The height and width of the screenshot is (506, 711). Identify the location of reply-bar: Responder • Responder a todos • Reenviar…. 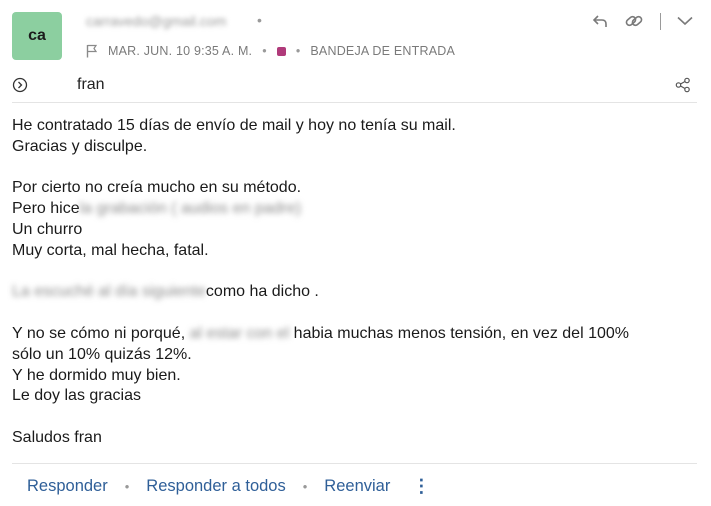
(228, 486).